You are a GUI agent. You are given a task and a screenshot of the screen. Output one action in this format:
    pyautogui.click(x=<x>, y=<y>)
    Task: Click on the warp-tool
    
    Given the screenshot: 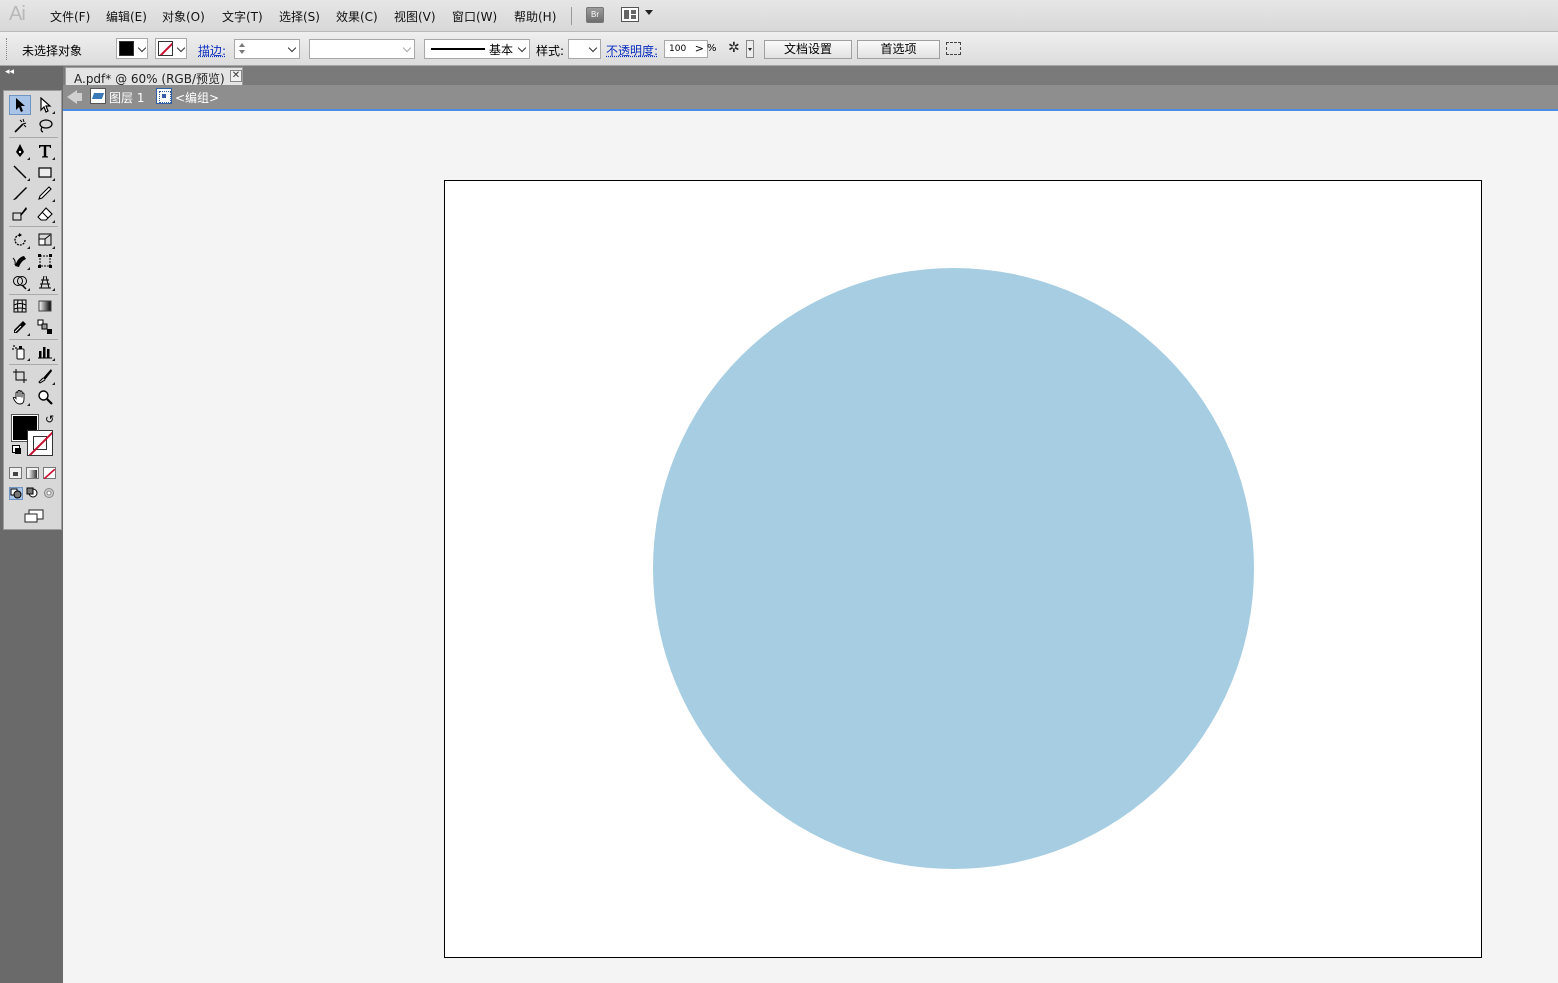 What is the action you would take?
    pyautogui.click(x=20, y=261)
    